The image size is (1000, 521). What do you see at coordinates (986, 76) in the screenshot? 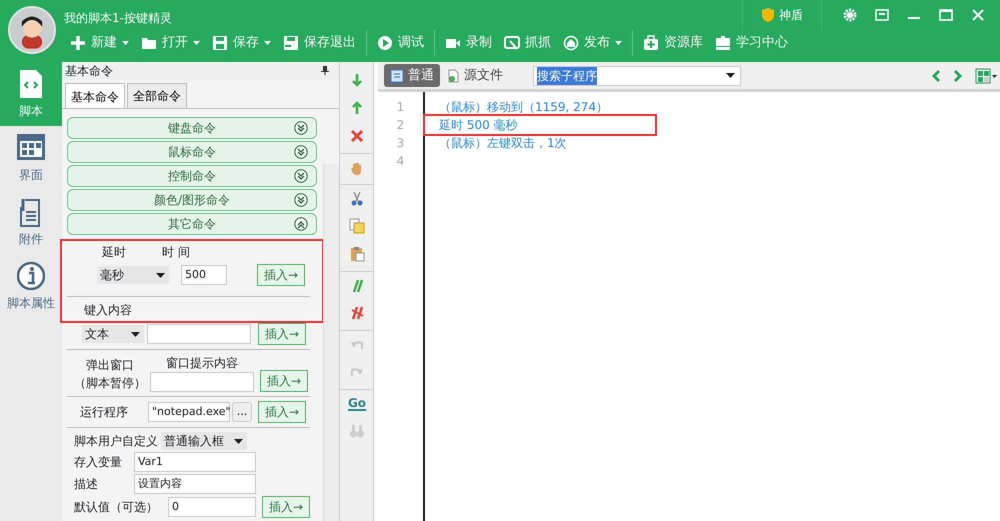
I see `layout-icon` at bounding box center [986, 76].